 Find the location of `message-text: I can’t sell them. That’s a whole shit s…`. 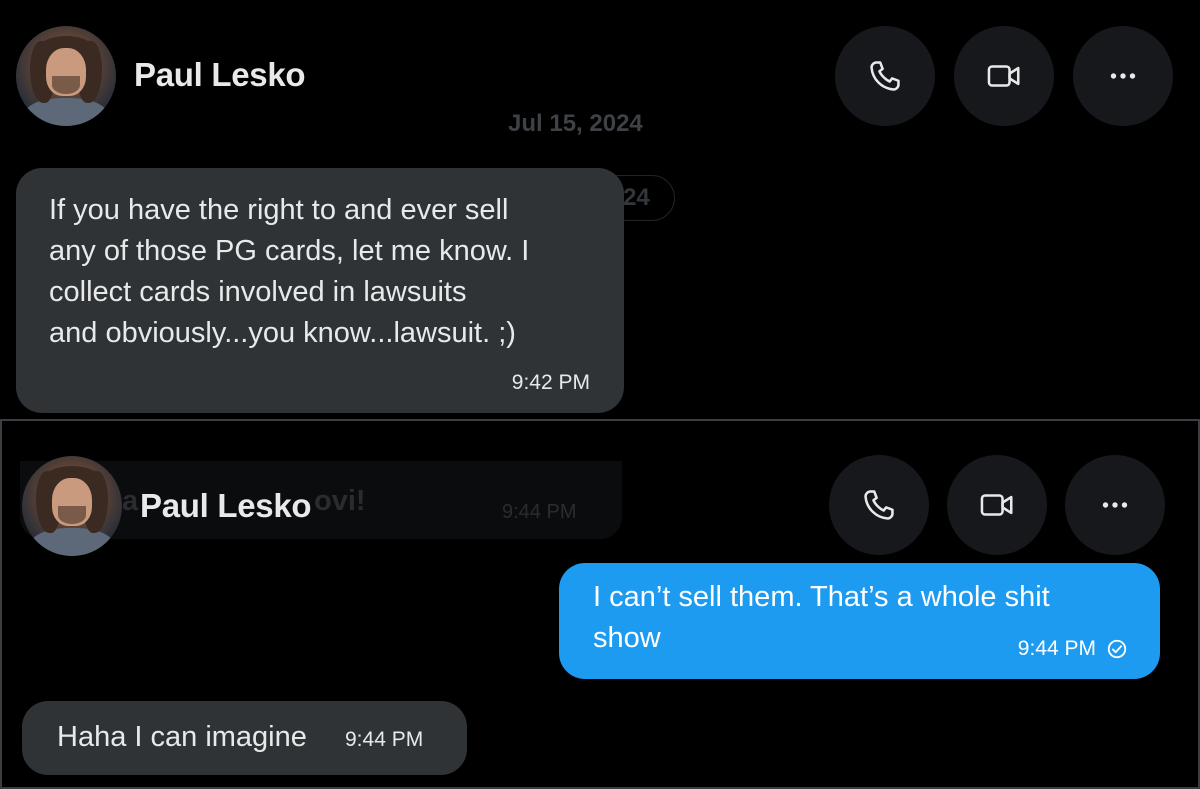

message-text: I can’t sell them. That’s a whole shit s… is located at coordinates (821, 618).